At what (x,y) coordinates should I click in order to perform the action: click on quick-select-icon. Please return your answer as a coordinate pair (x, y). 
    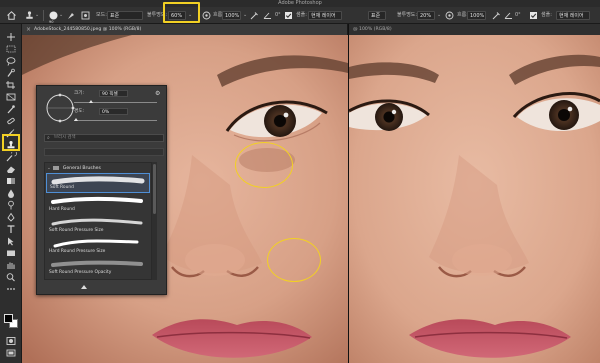
    Looking at the image, I should click on (11, 73).